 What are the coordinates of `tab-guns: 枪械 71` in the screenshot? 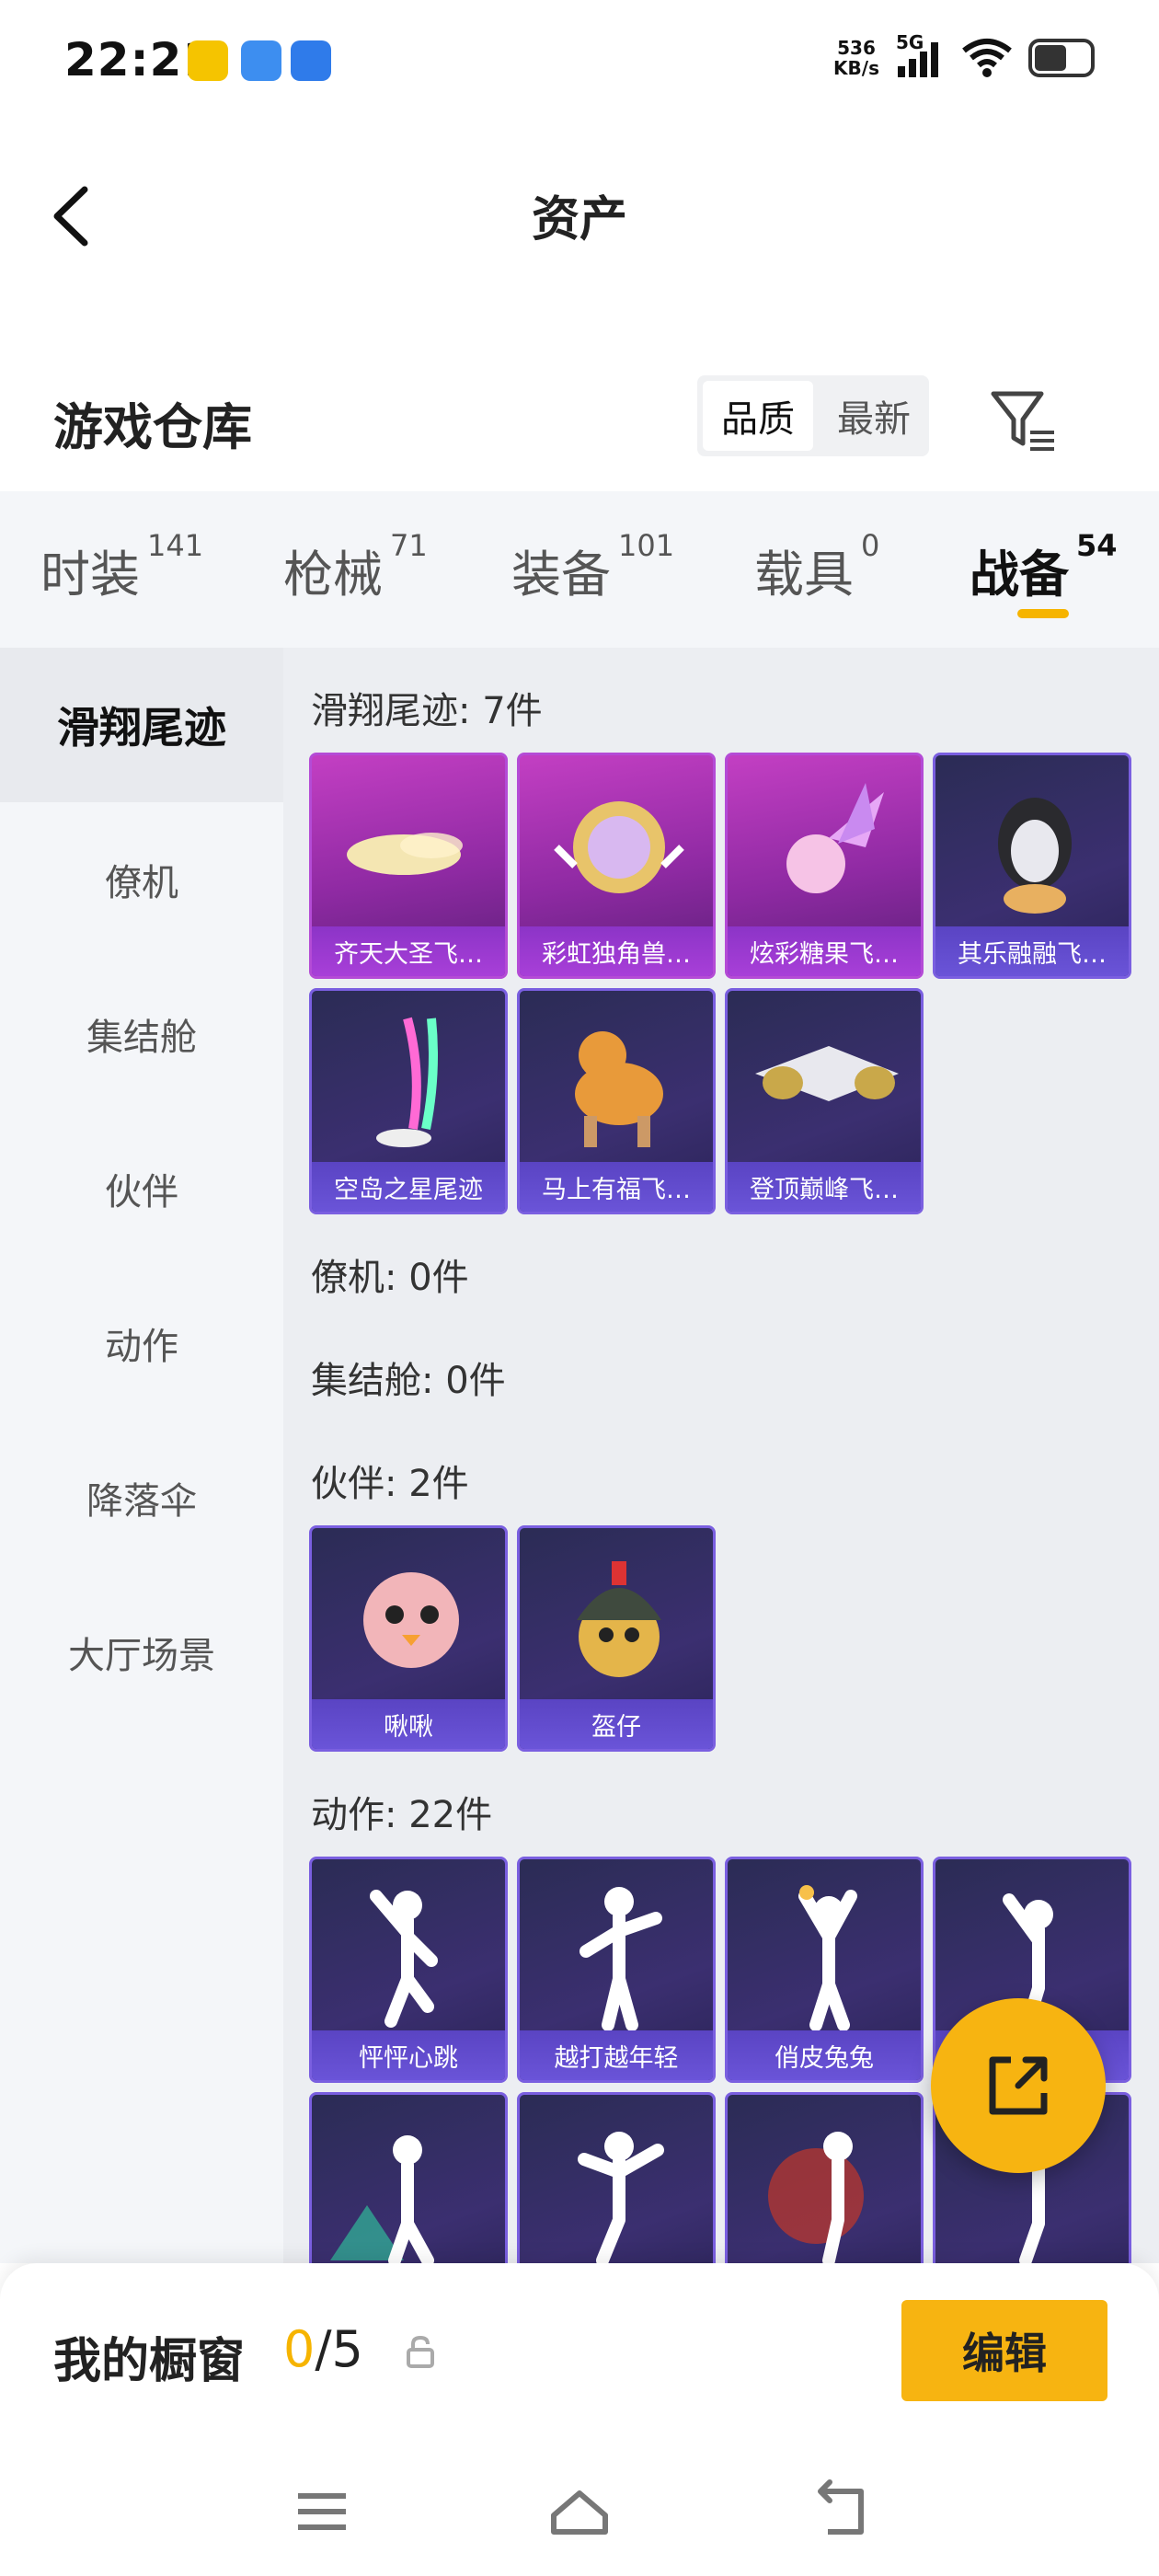 It's located at (355, 567).